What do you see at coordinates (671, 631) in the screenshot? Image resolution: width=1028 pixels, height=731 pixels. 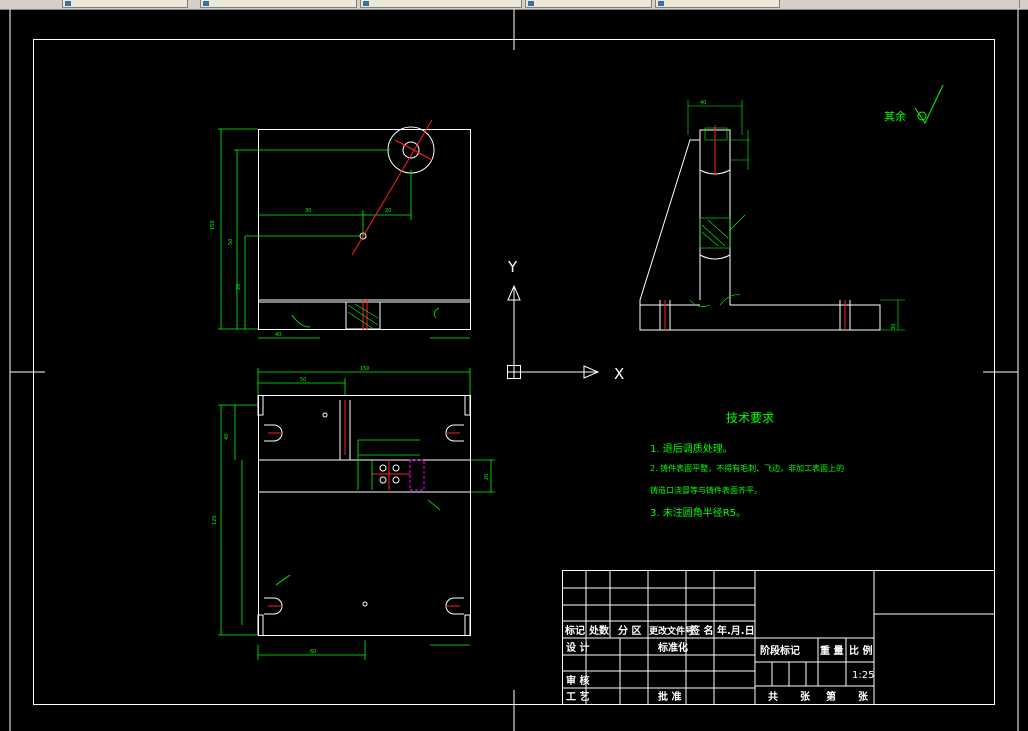 I see `tb-header-change-doc: 更改文件号` at bounding box center [671, 631].